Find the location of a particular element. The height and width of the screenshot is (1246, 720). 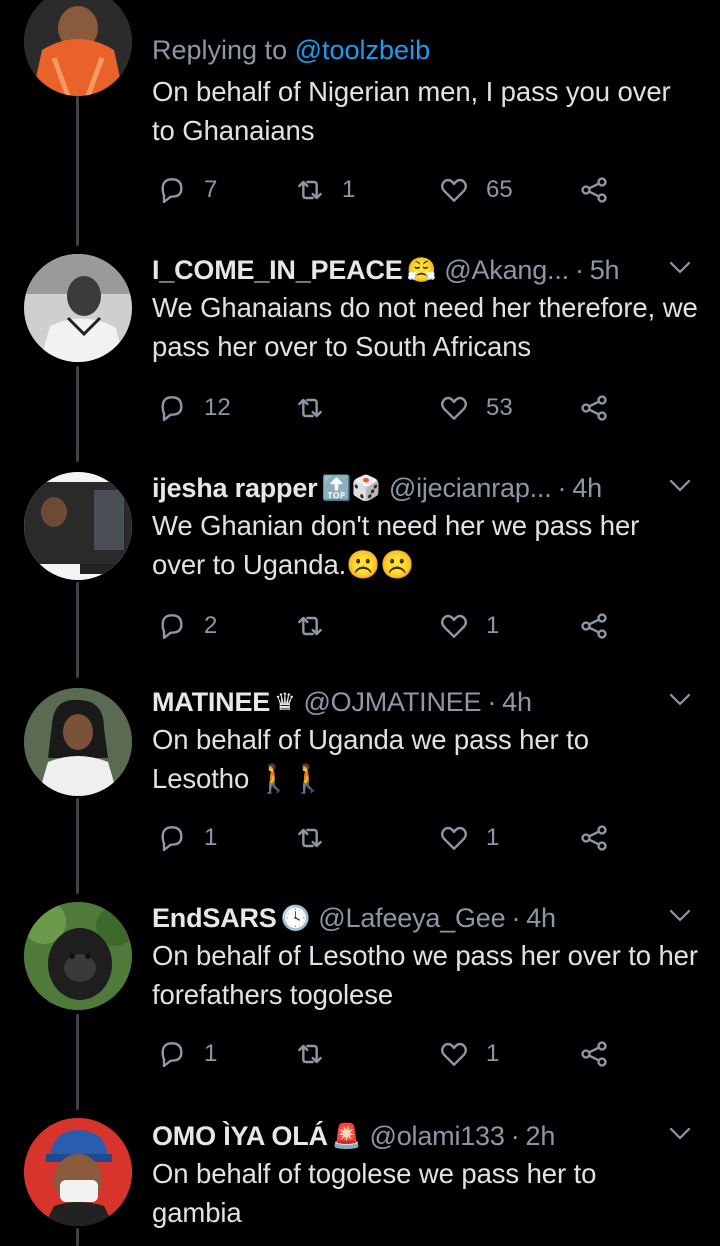

reply-count: 2 is located at coordinates (211, 625).